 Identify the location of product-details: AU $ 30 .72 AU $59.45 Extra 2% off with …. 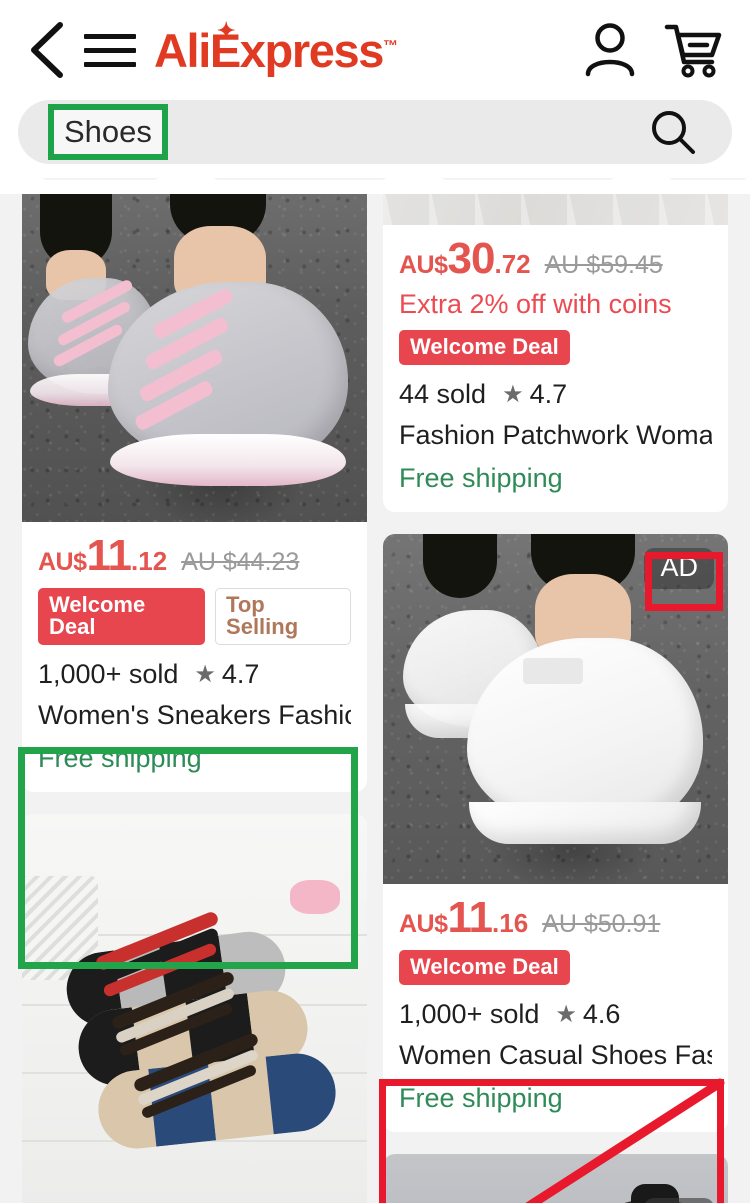
(555, 368).